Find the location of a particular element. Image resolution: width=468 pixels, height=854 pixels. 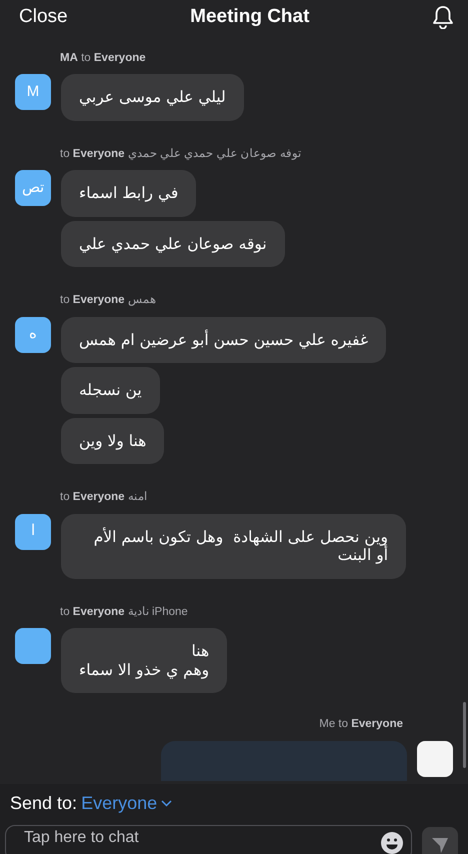

recipient-selector: Everyone is located at coordinates (126, 803).